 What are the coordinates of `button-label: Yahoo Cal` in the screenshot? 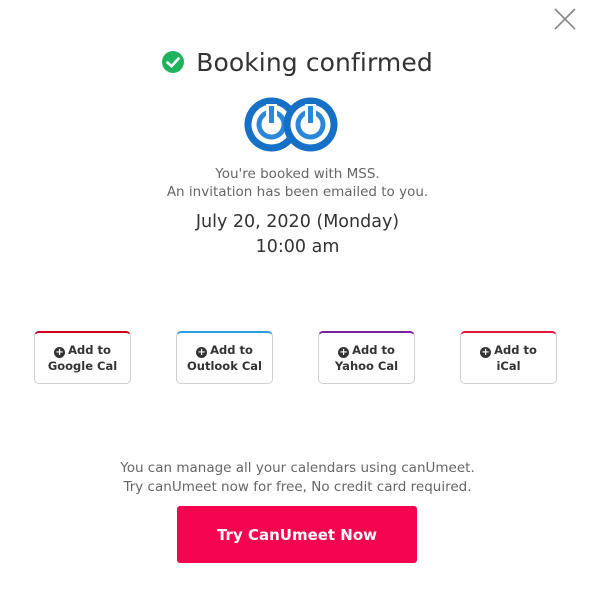 It's located at (366, 366).